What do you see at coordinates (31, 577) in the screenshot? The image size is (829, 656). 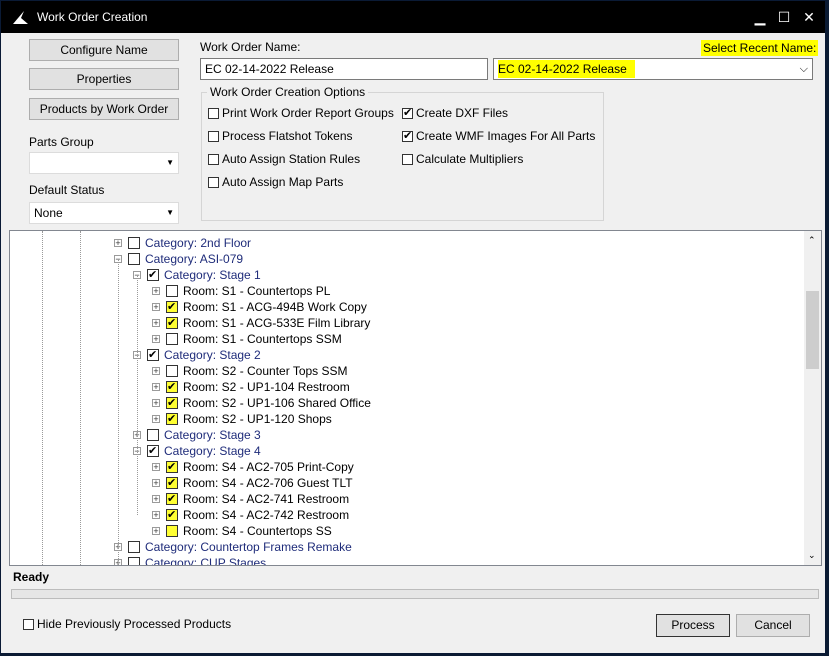 I see `status-text: Ready` at bounding box center [31, 577].